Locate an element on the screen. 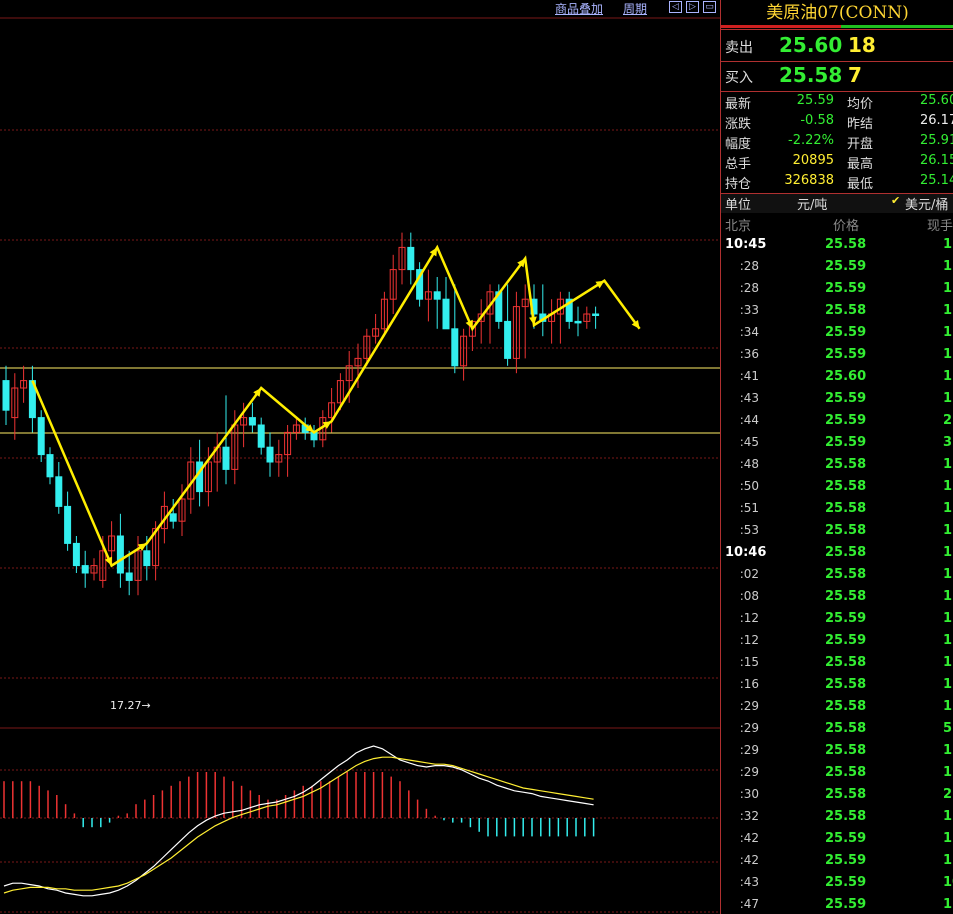 This screenshot has height=914, width=953. unit-usd-option: 美元/桶 is located at coordinates (926, 203).